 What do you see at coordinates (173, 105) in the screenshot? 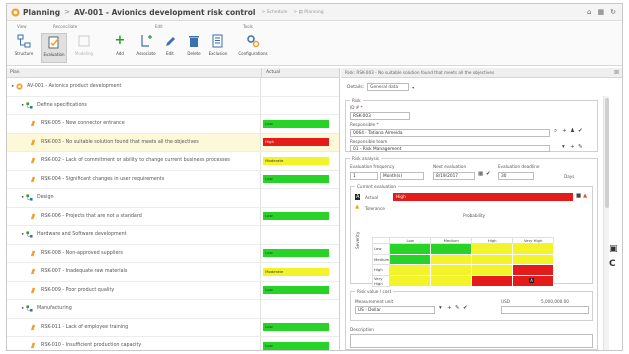
I see `table-row: ▸ Define specifications` at bounding box center [173, 105].